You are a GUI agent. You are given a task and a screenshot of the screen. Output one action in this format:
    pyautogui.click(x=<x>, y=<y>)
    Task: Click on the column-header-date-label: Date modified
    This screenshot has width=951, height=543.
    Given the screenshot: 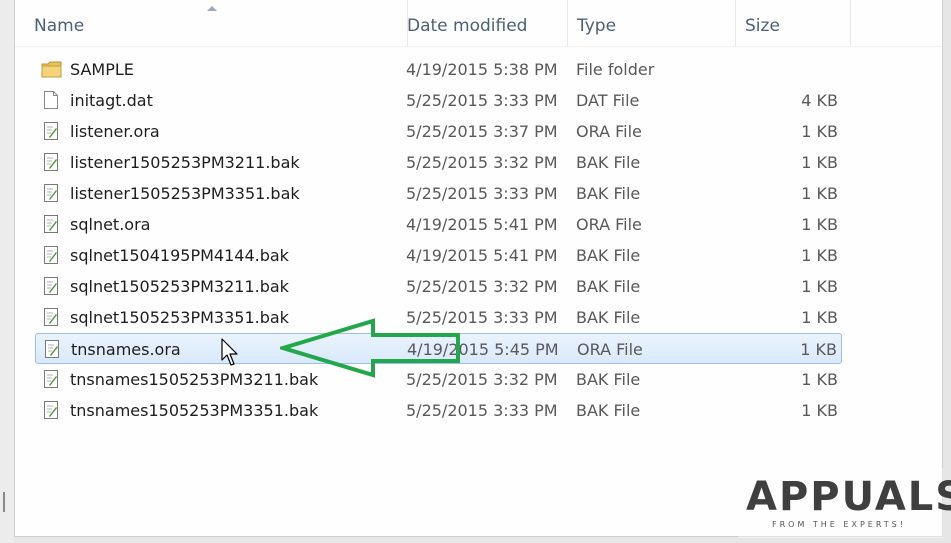 What is the action you would take?
    pyautogui.click(x=467, y=26)
    